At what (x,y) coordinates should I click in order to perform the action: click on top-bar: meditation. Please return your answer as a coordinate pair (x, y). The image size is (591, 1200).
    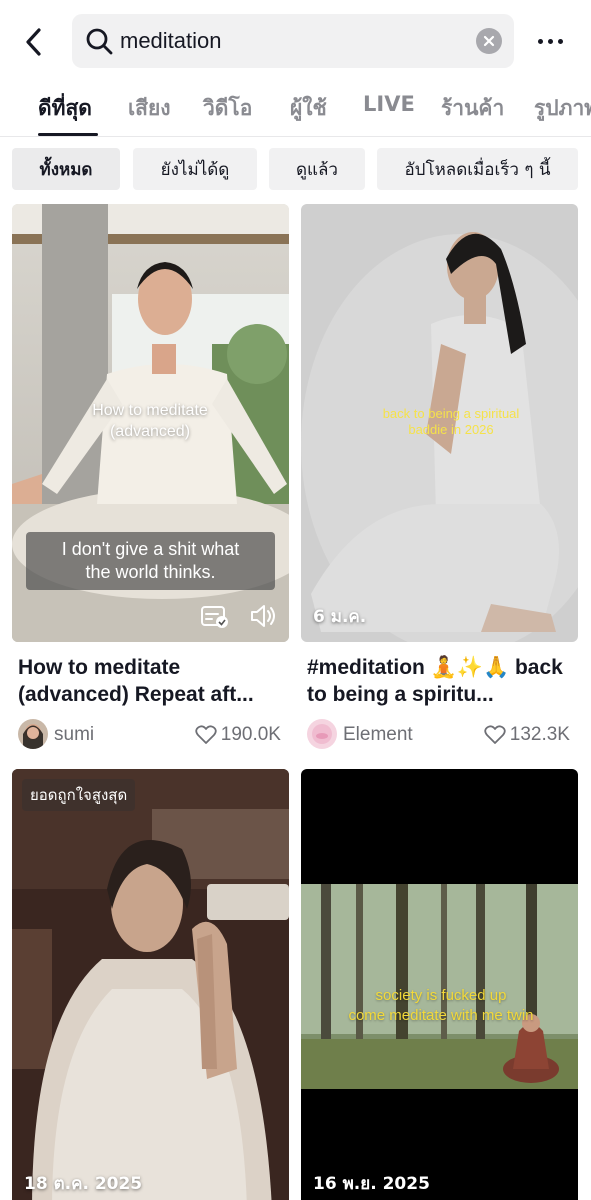
    Looking at the image, I should click on (295, 41).